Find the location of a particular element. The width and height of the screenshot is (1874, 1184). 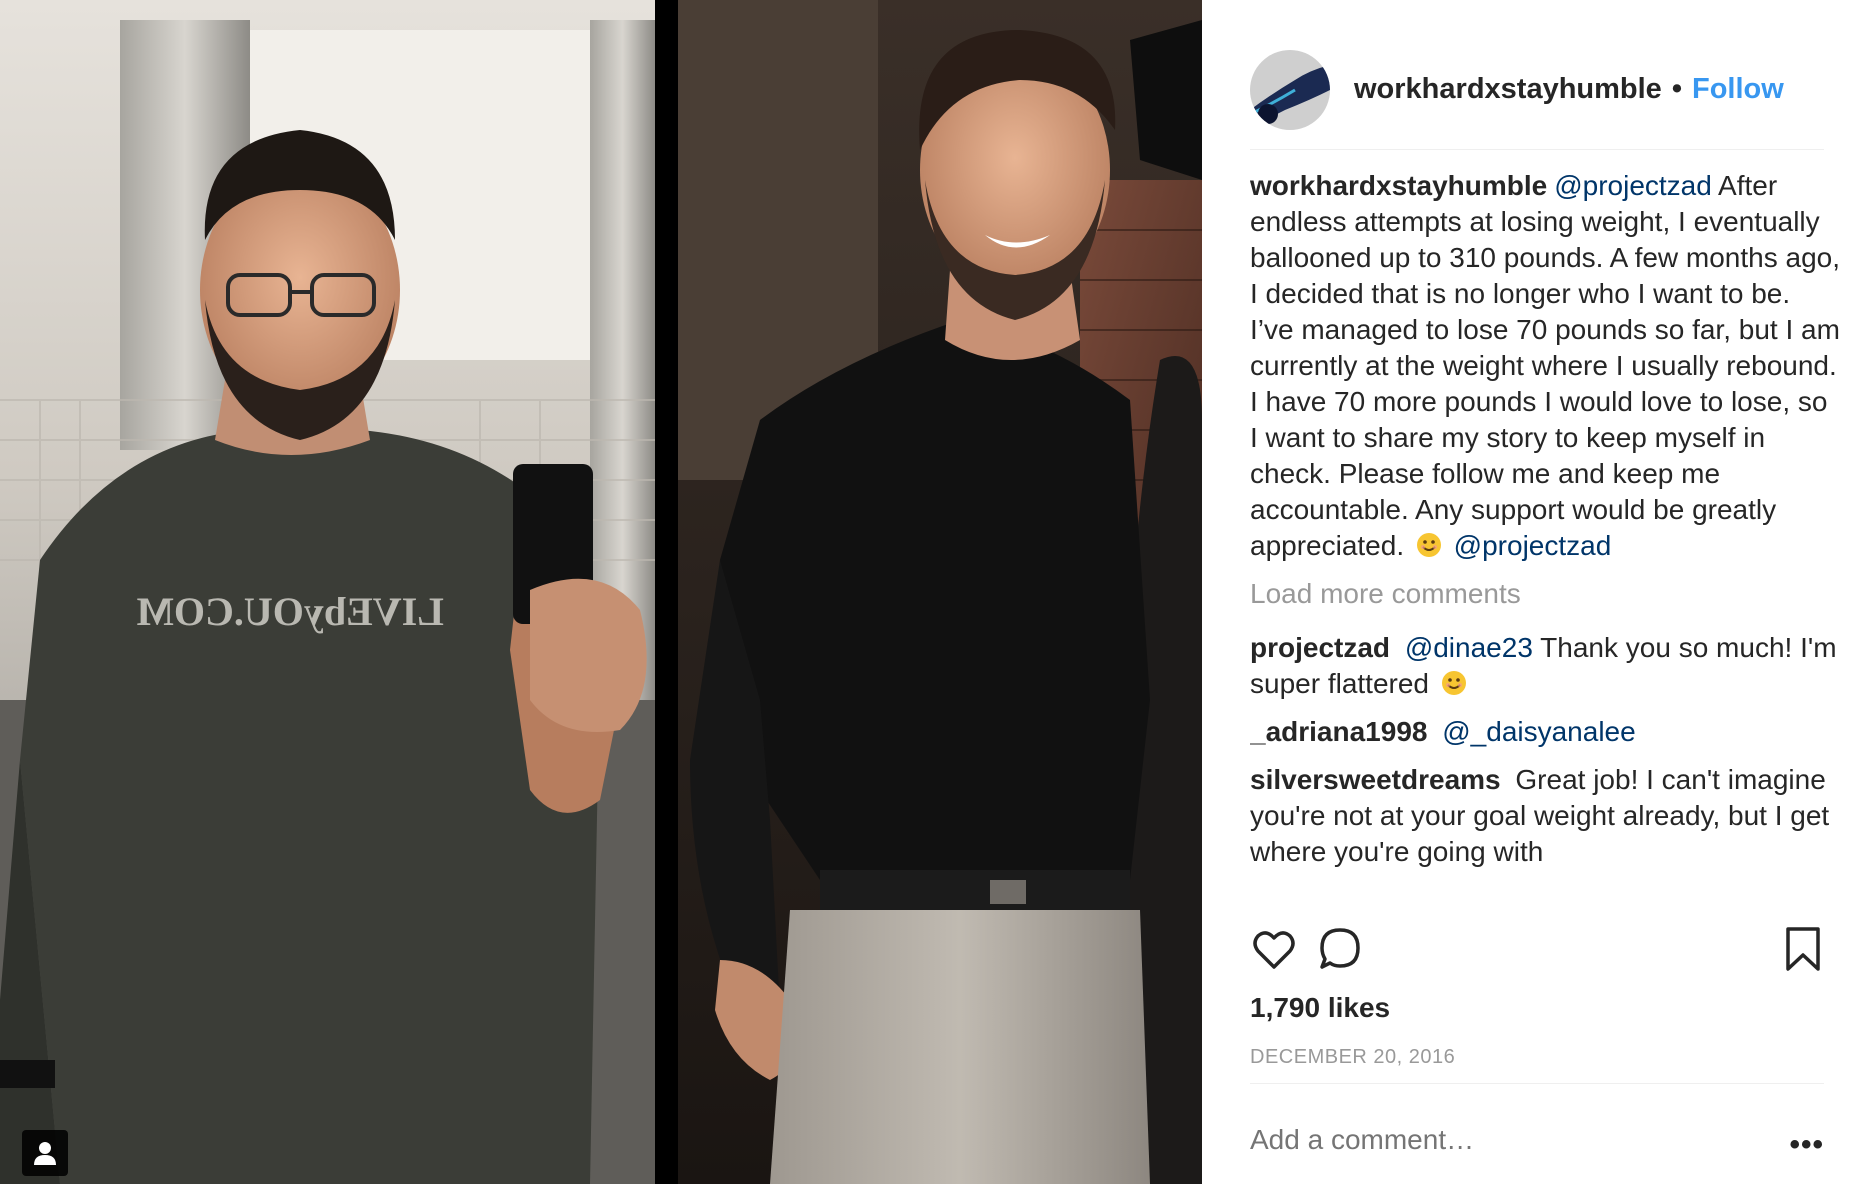

user-tag-icon is located at coordinates (45, 1153).